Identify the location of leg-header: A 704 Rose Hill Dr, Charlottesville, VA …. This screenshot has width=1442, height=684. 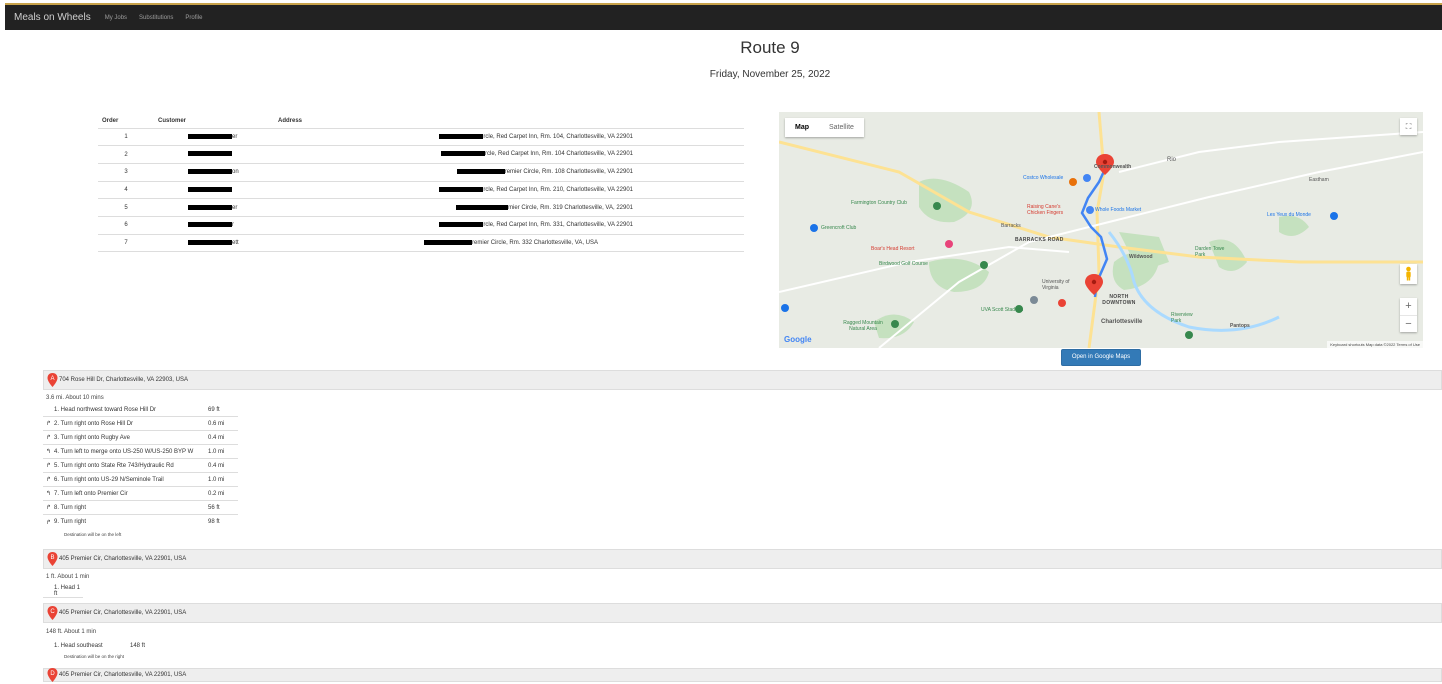
(742, 380).